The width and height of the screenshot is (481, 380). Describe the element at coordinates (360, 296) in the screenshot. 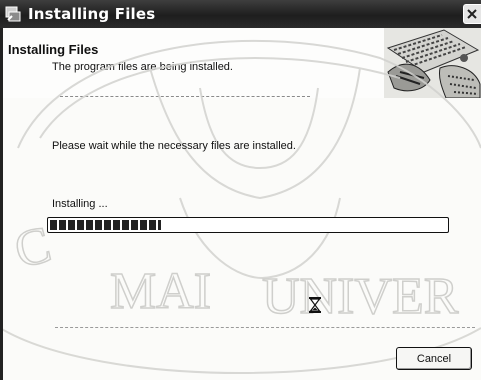

I see `svg-text: UNIVER` at that location.